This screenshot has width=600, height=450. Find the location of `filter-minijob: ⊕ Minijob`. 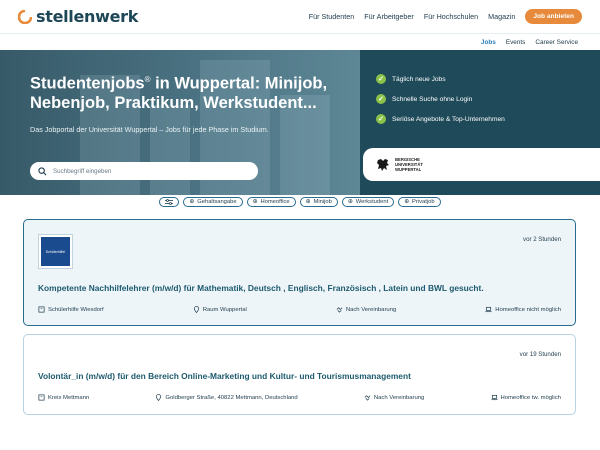

filter-minijob: ⊕ Minijob is located at coordinates (318, 202).